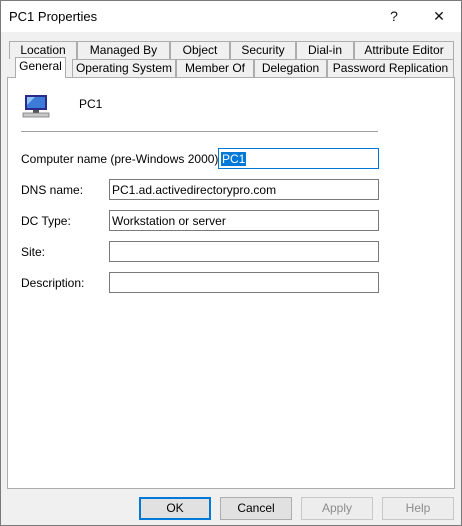  What do you see at coordinates (234, 159) in the screenshot?
I see `prewin2000-value: PC1` at bounding box center [234, 159].